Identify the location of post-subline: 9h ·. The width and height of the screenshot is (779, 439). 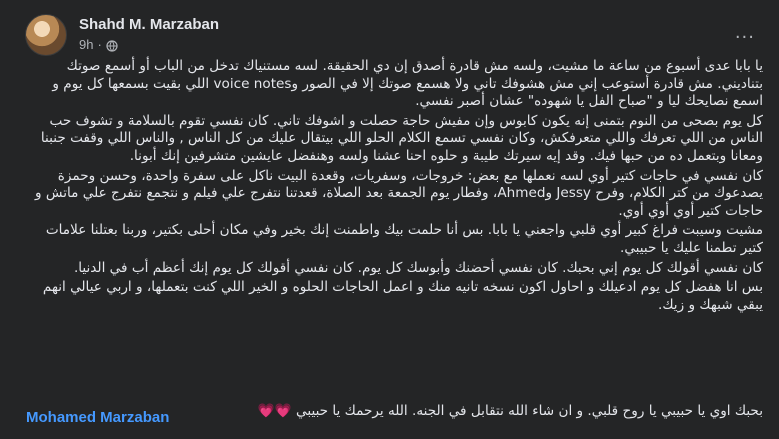
(149, 45).